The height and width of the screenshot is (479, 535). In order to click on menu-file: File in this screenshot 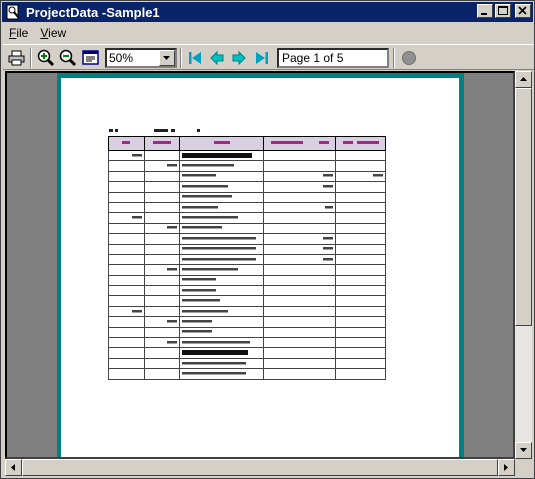, I will do `click(18, 33)`.